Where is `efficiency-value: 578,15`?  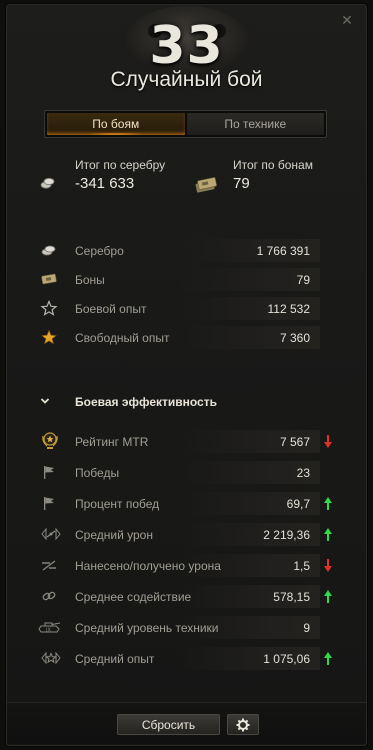 efficiency-value: 578,15 is located at coordinates (291, 597).